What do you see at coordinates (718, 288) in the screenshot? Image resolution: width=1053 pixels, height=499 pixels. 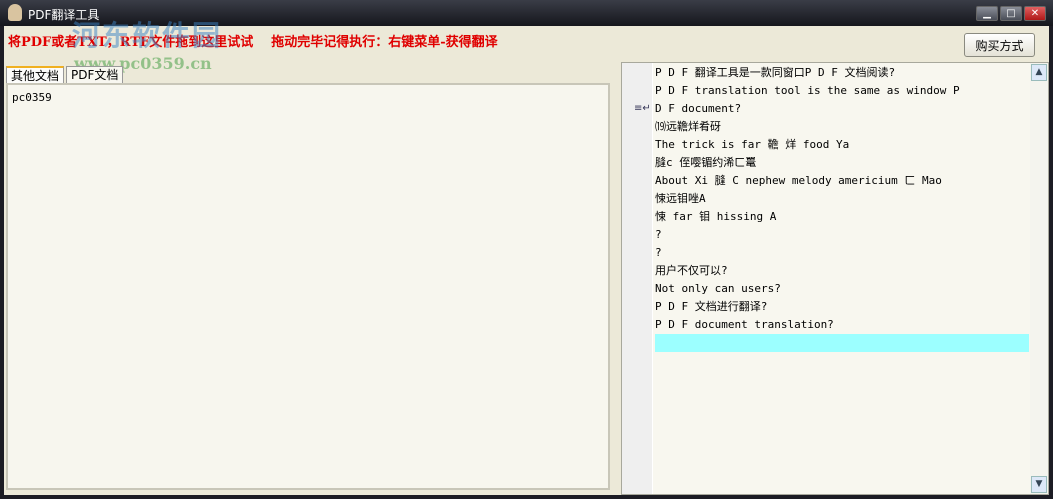 I see `translation-line: Not only can users?` at bounding box center [718, 288].